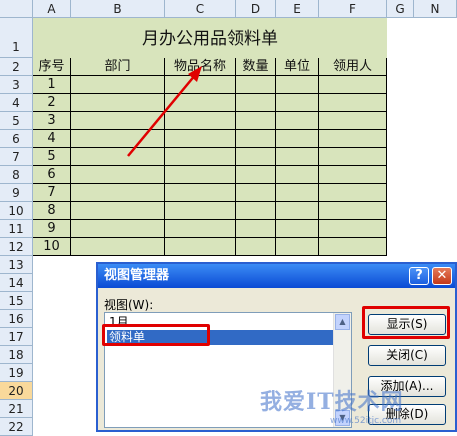 The width and height of the screenshot is (457, 436). I want to click on row-header: 5, so click(16, 121).